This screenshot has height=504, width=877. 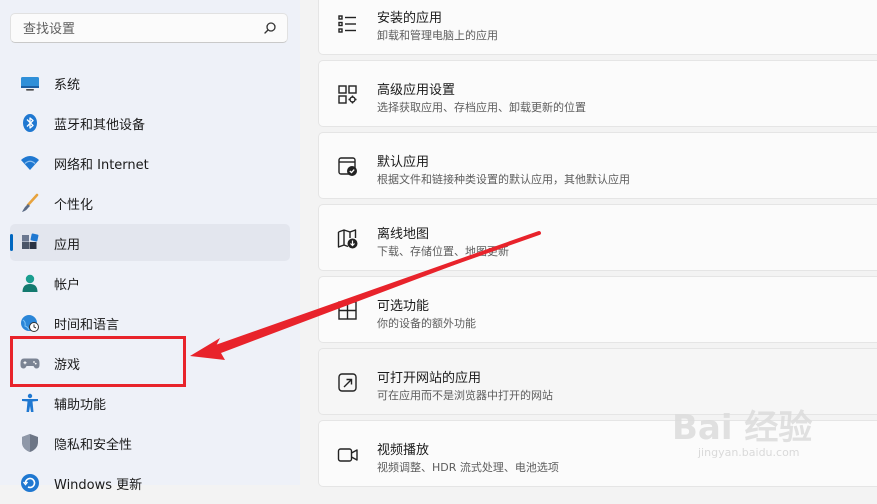 What do you see at coordinates (347, 166) in the screenshot?
I see `default-apps-icon` at bounding box center [347, 166].